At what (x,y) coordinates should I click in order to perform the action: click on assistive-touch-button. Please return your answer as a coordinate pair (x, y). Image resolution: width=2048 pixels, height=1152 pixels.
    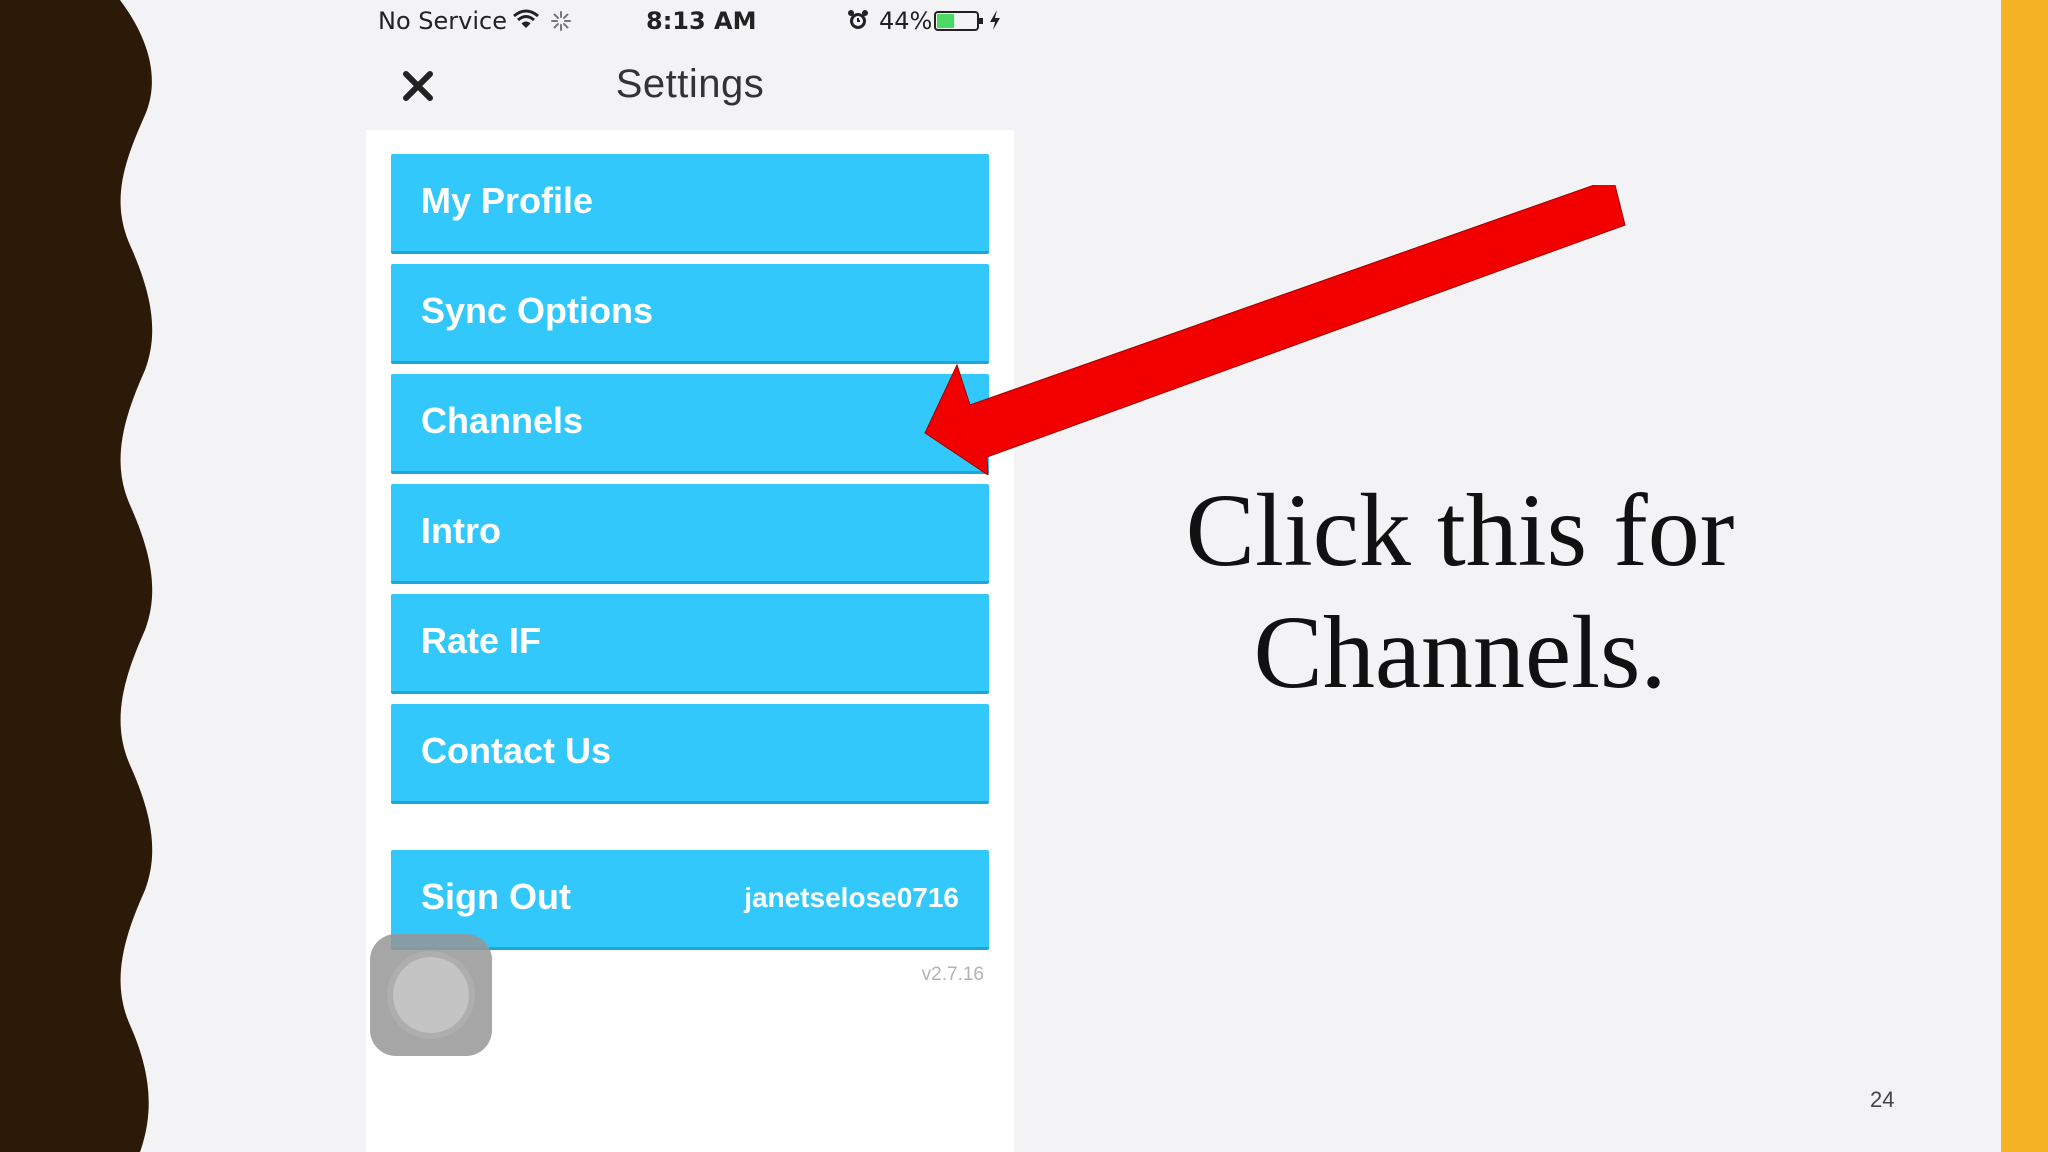
    Looking at the image, I should click on (431, 995).